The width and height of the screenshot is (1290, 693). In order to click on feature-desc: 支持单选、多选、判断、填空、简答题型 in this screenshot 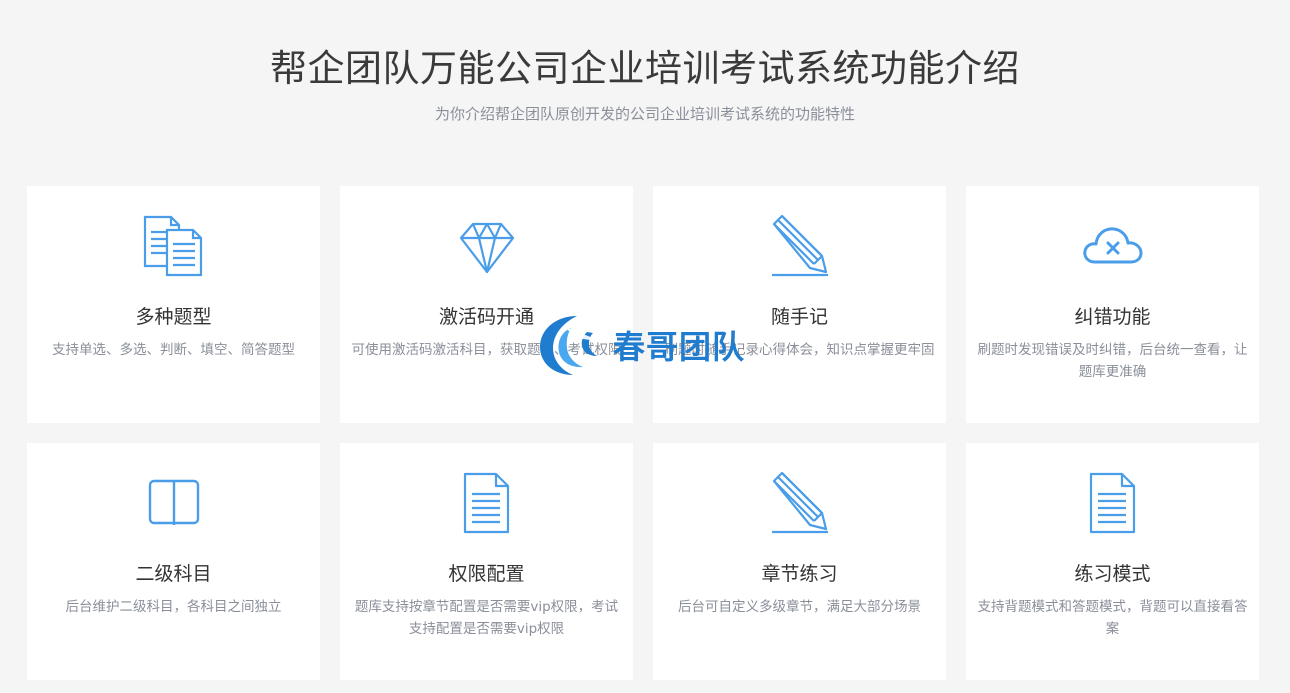, I will do `click(173, 350)`.